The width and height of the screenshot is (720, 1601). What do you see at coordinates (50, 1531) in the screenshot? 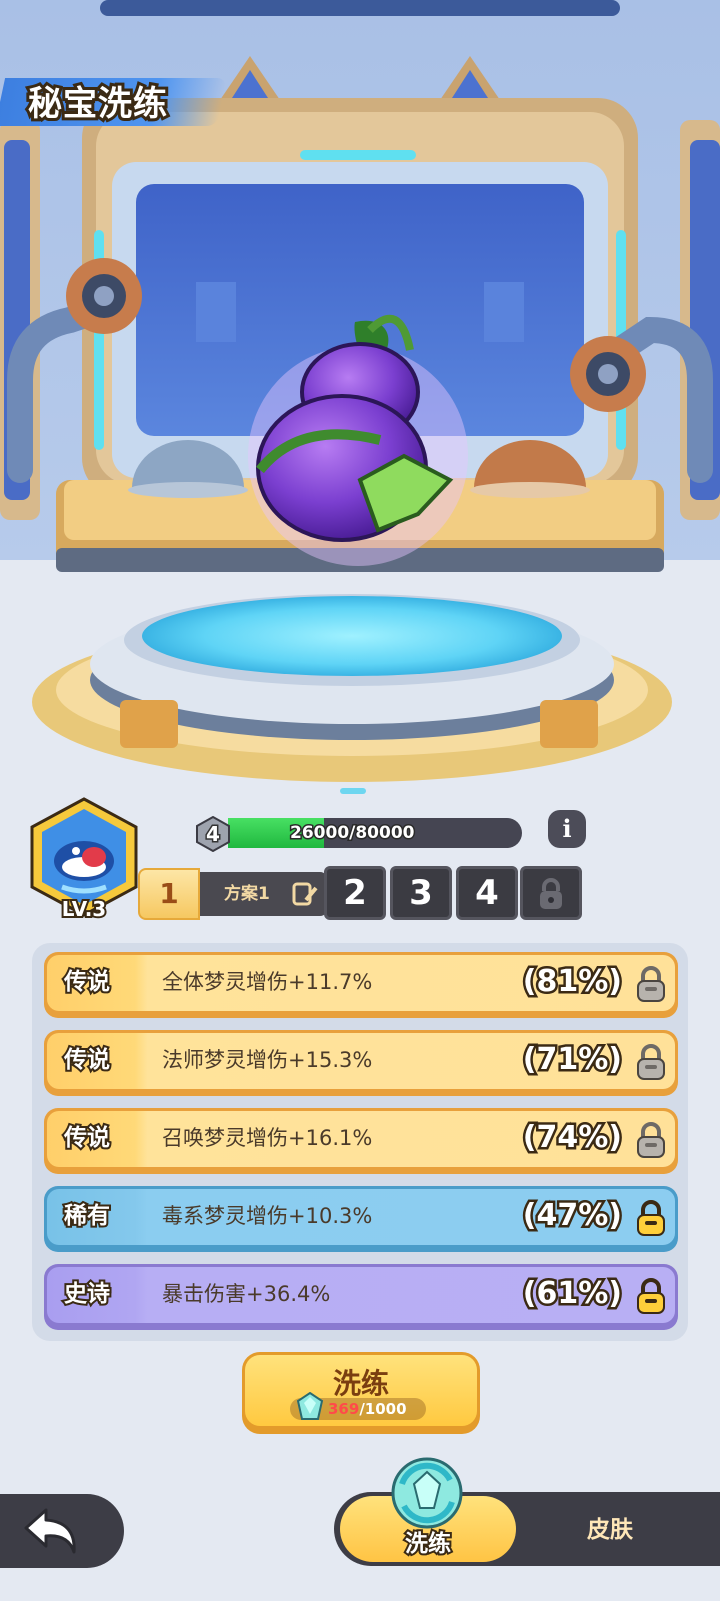
I see `back-arrow-icon` at bounding box center [50, 1531].